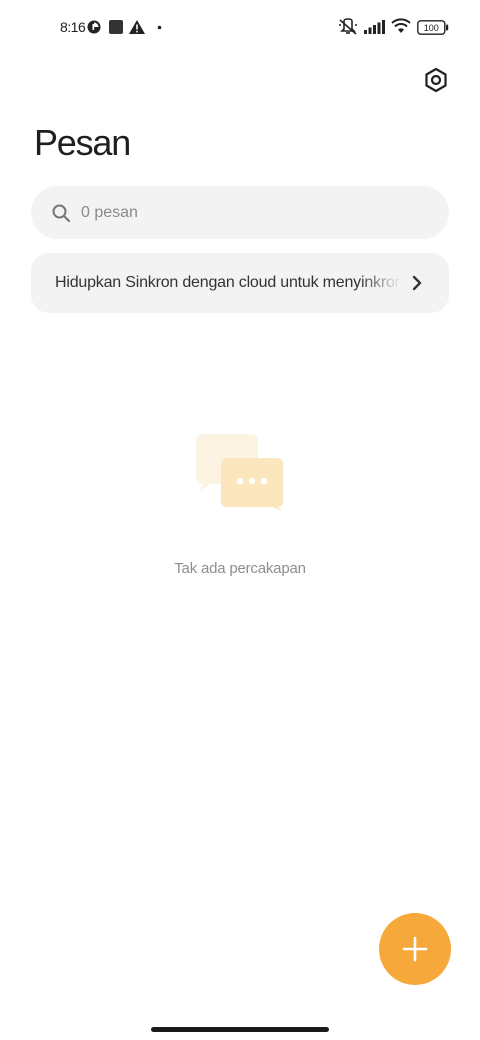 The height and width of the screenshot is (1040, 480). I want to click on vibrate-off-icon, so click(348, 26).